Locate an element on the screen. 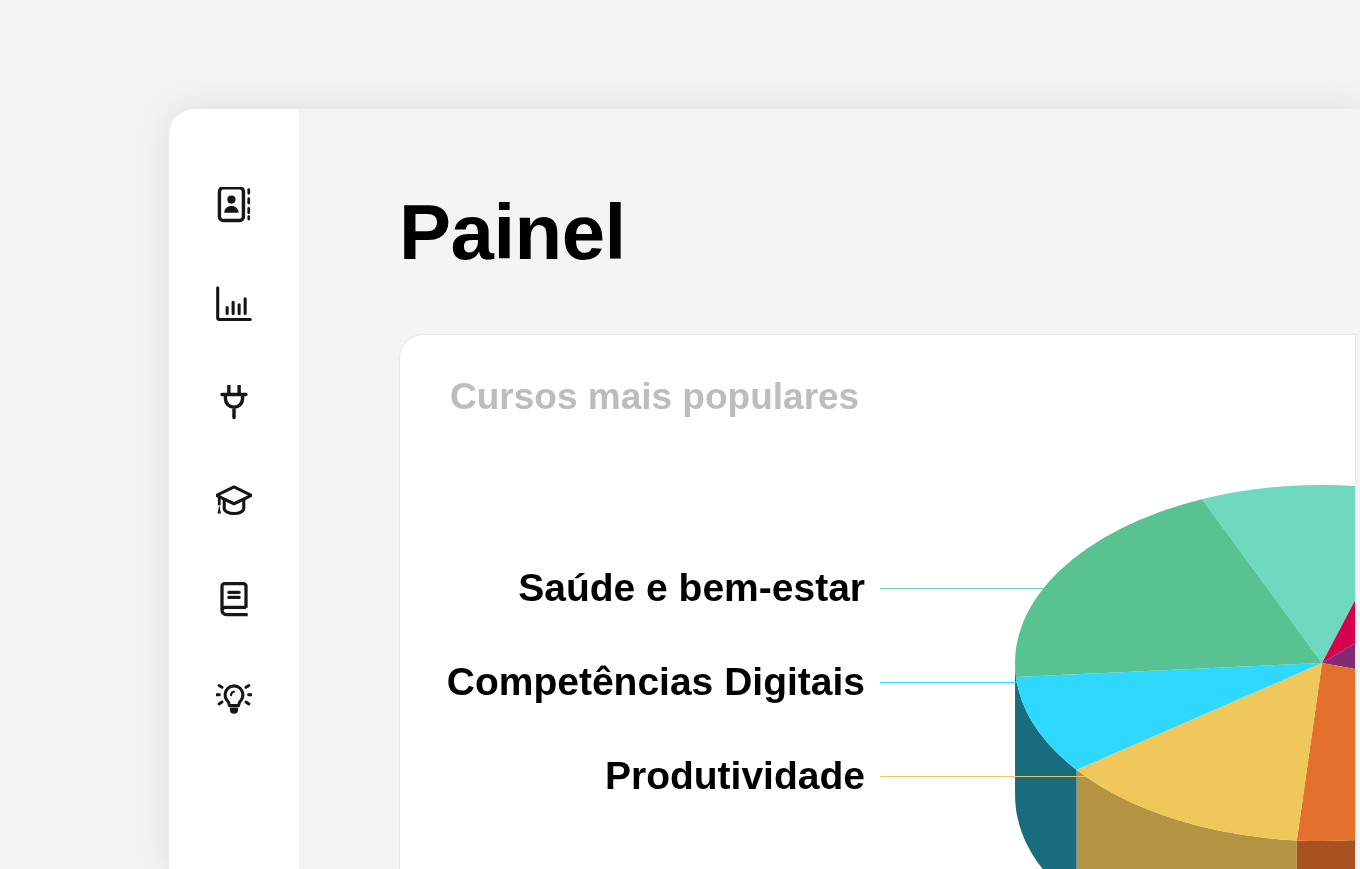 This screenshot has width=1360, height=869. chart-label: Produtividade is located at coordinates (734, 775).